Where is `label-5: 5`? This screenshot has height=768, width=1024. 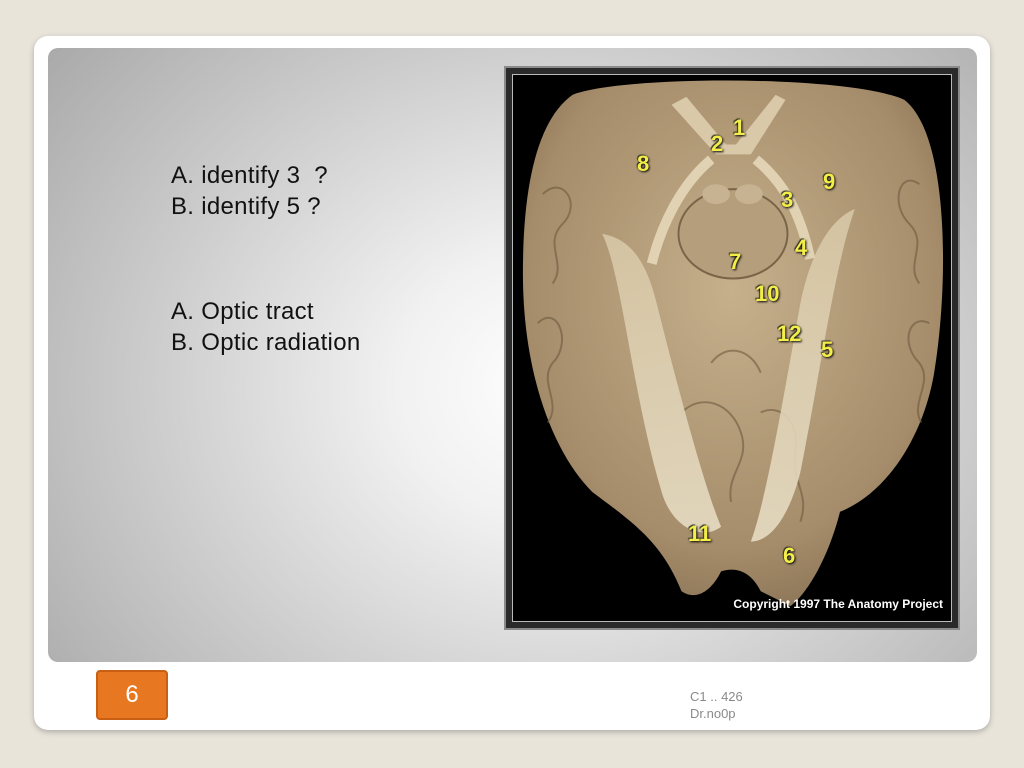 label-5: 5 is located at coordinates (827, 349).